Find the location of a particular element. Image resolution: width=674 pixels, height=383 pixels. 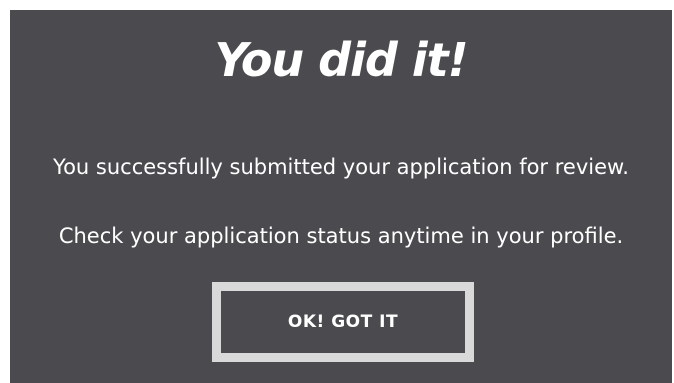

ok-got-it-button: OK! GOT IT is located at coordinates (343, 322).